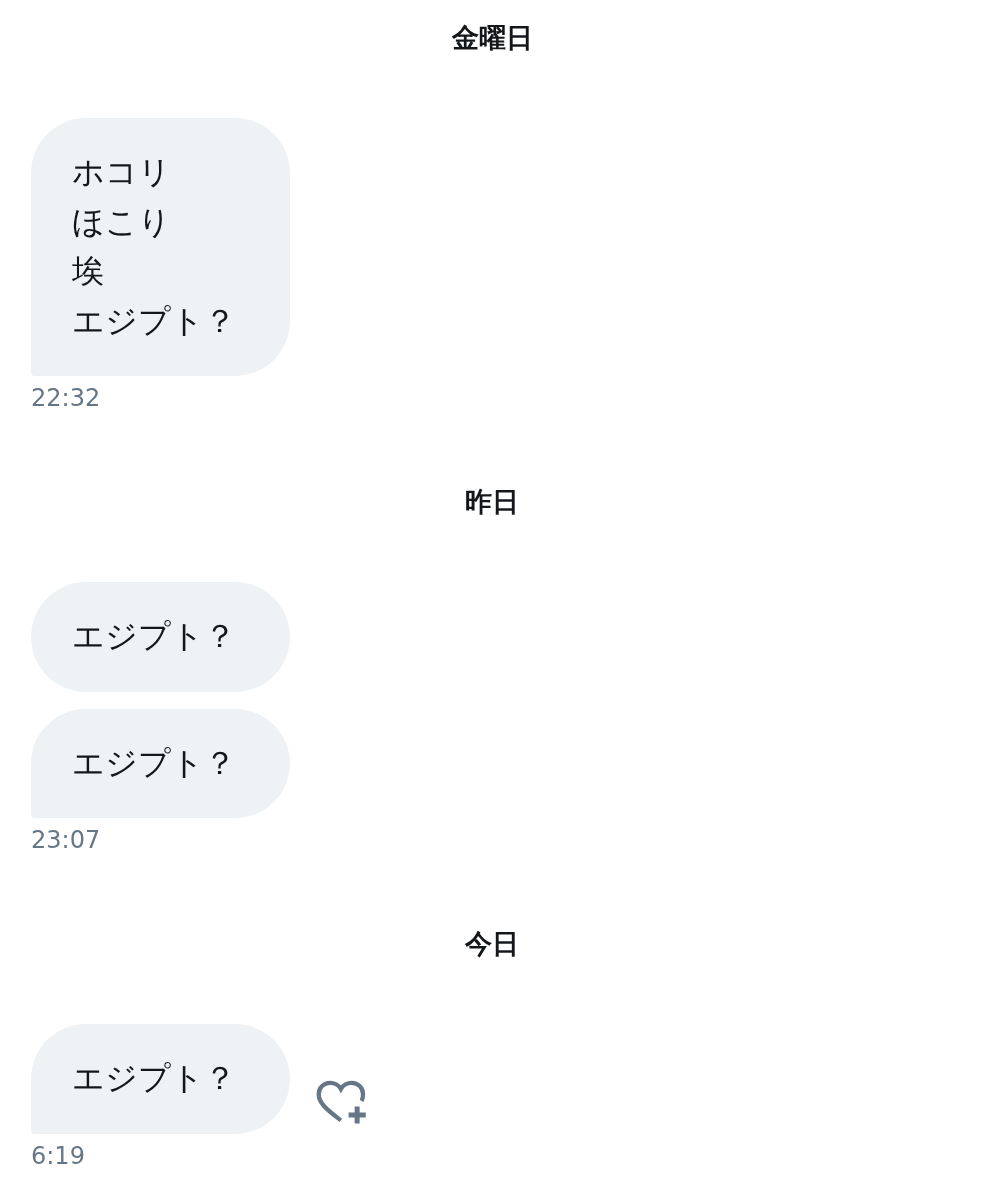 The image size is (984, 1200). Describe the element at coordinates (88, 271) in the screenshot. I see `message-text: 埃` at that location.